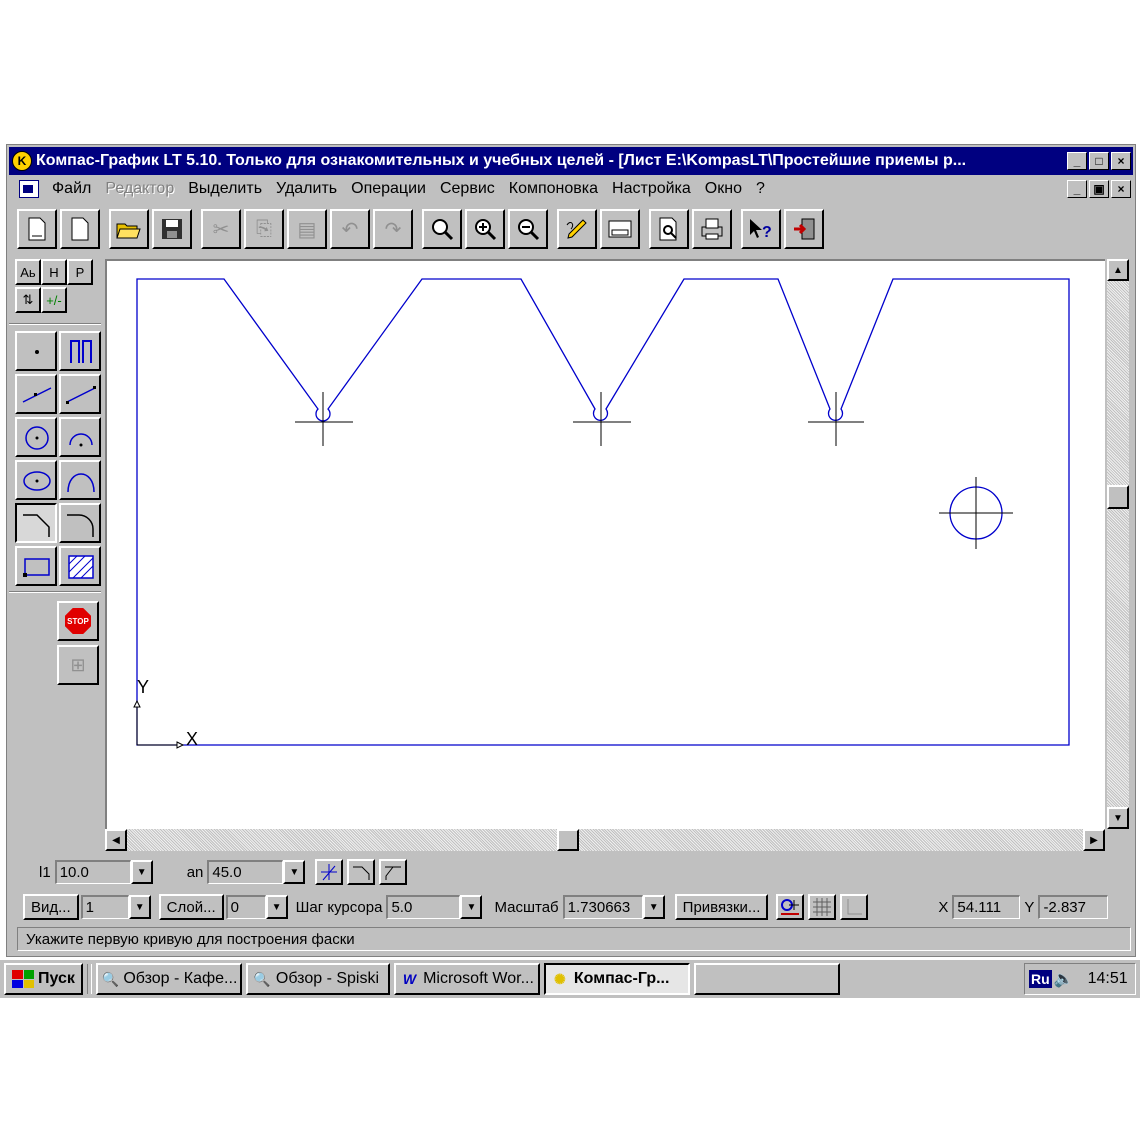 This screenshot has width=1140, height=1140. I want to click on menu-window: Окно, so click(723, 189).